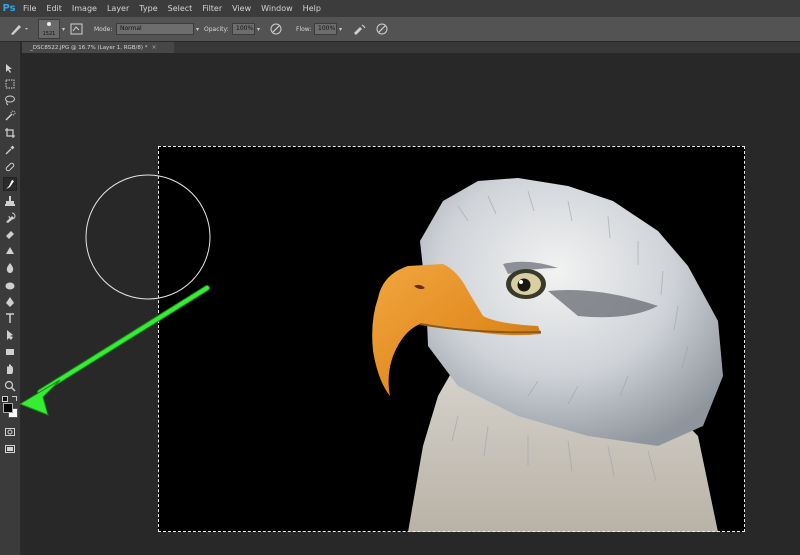 The width and height of the screenshot is (800, 555). I want to click on move-tool-button, so click(10, 68).